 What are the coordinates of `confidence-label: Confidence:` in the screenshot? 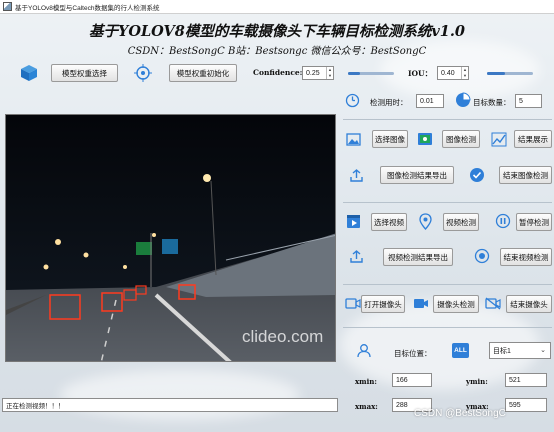 It's located at (278, 72).